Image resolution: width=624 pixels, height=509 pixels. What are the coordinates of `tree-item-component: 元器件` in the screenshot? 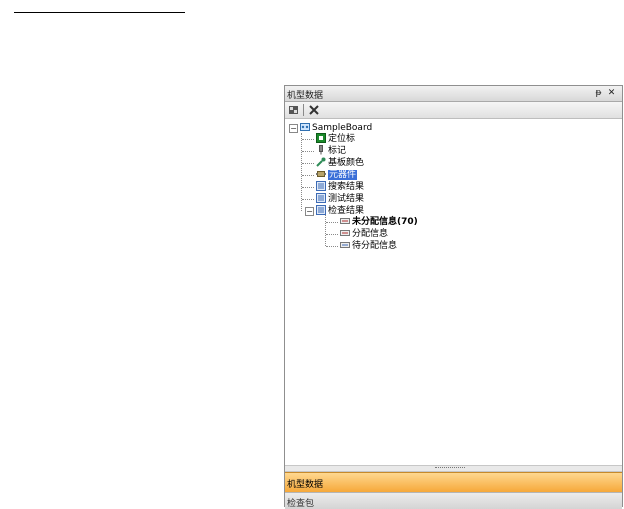 It's located at (337, 175).